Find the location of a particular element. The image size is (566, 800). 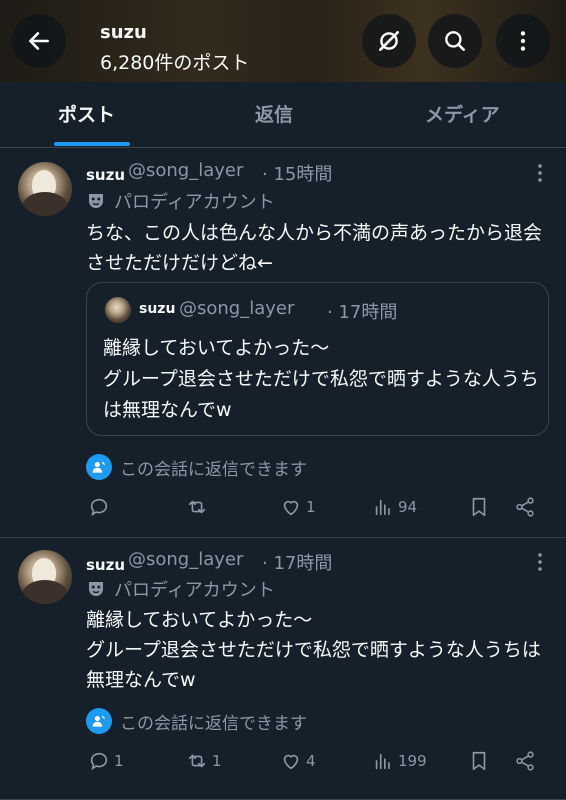

reply-button: 1 is located at coordinates (106, 761).